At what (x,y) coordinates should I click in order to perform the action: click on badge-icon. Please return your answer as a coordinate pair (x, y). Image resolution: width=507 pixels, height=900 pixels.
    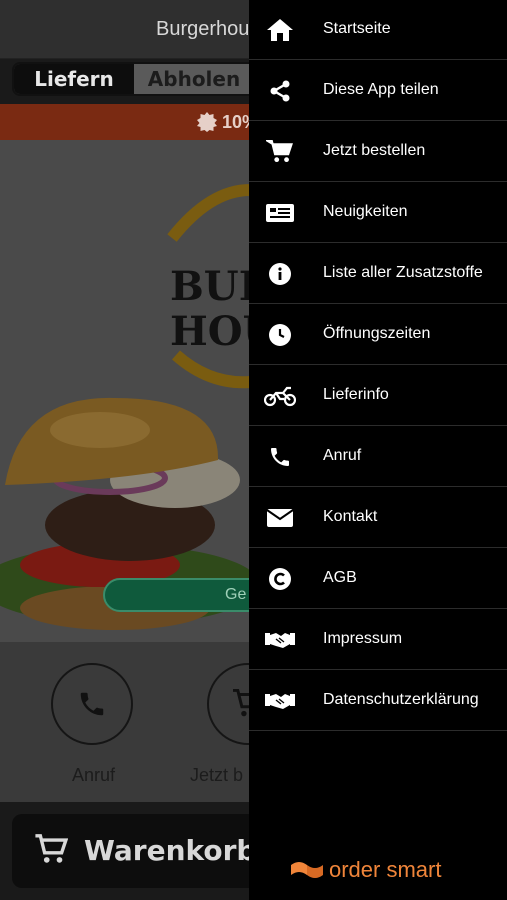
    Looking at the image, I should click on (207, 122).